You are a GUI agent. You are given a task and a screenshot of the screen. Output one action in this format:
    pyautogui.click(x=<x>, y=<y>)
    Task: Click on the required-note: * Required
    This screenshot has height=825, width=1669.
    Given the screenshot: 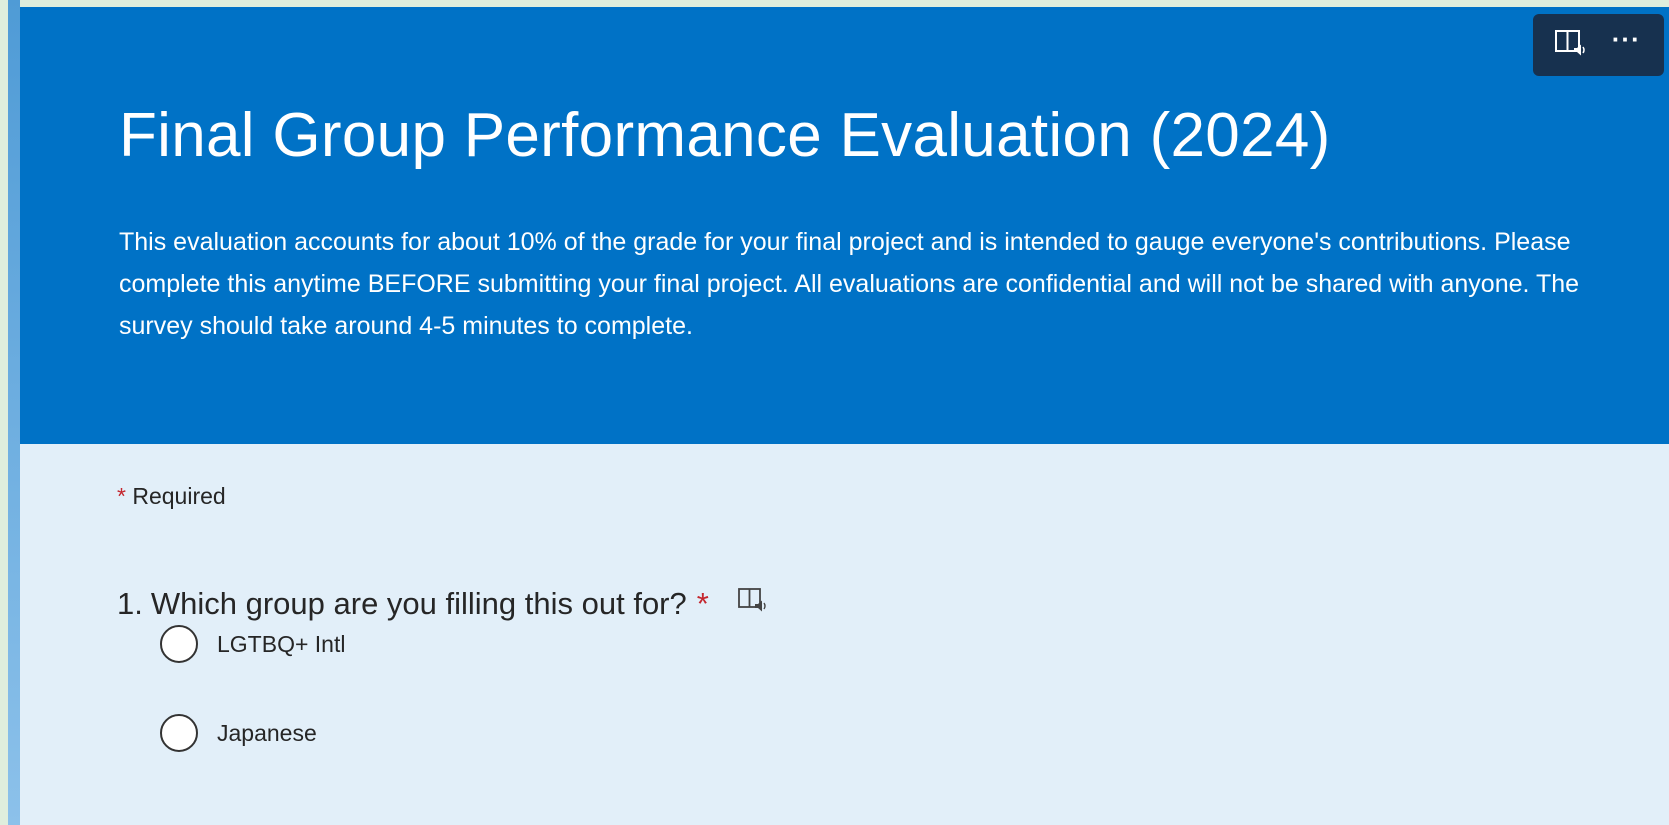 What is the action you would take?
    pyautogui.click(x=171, y=496)
    